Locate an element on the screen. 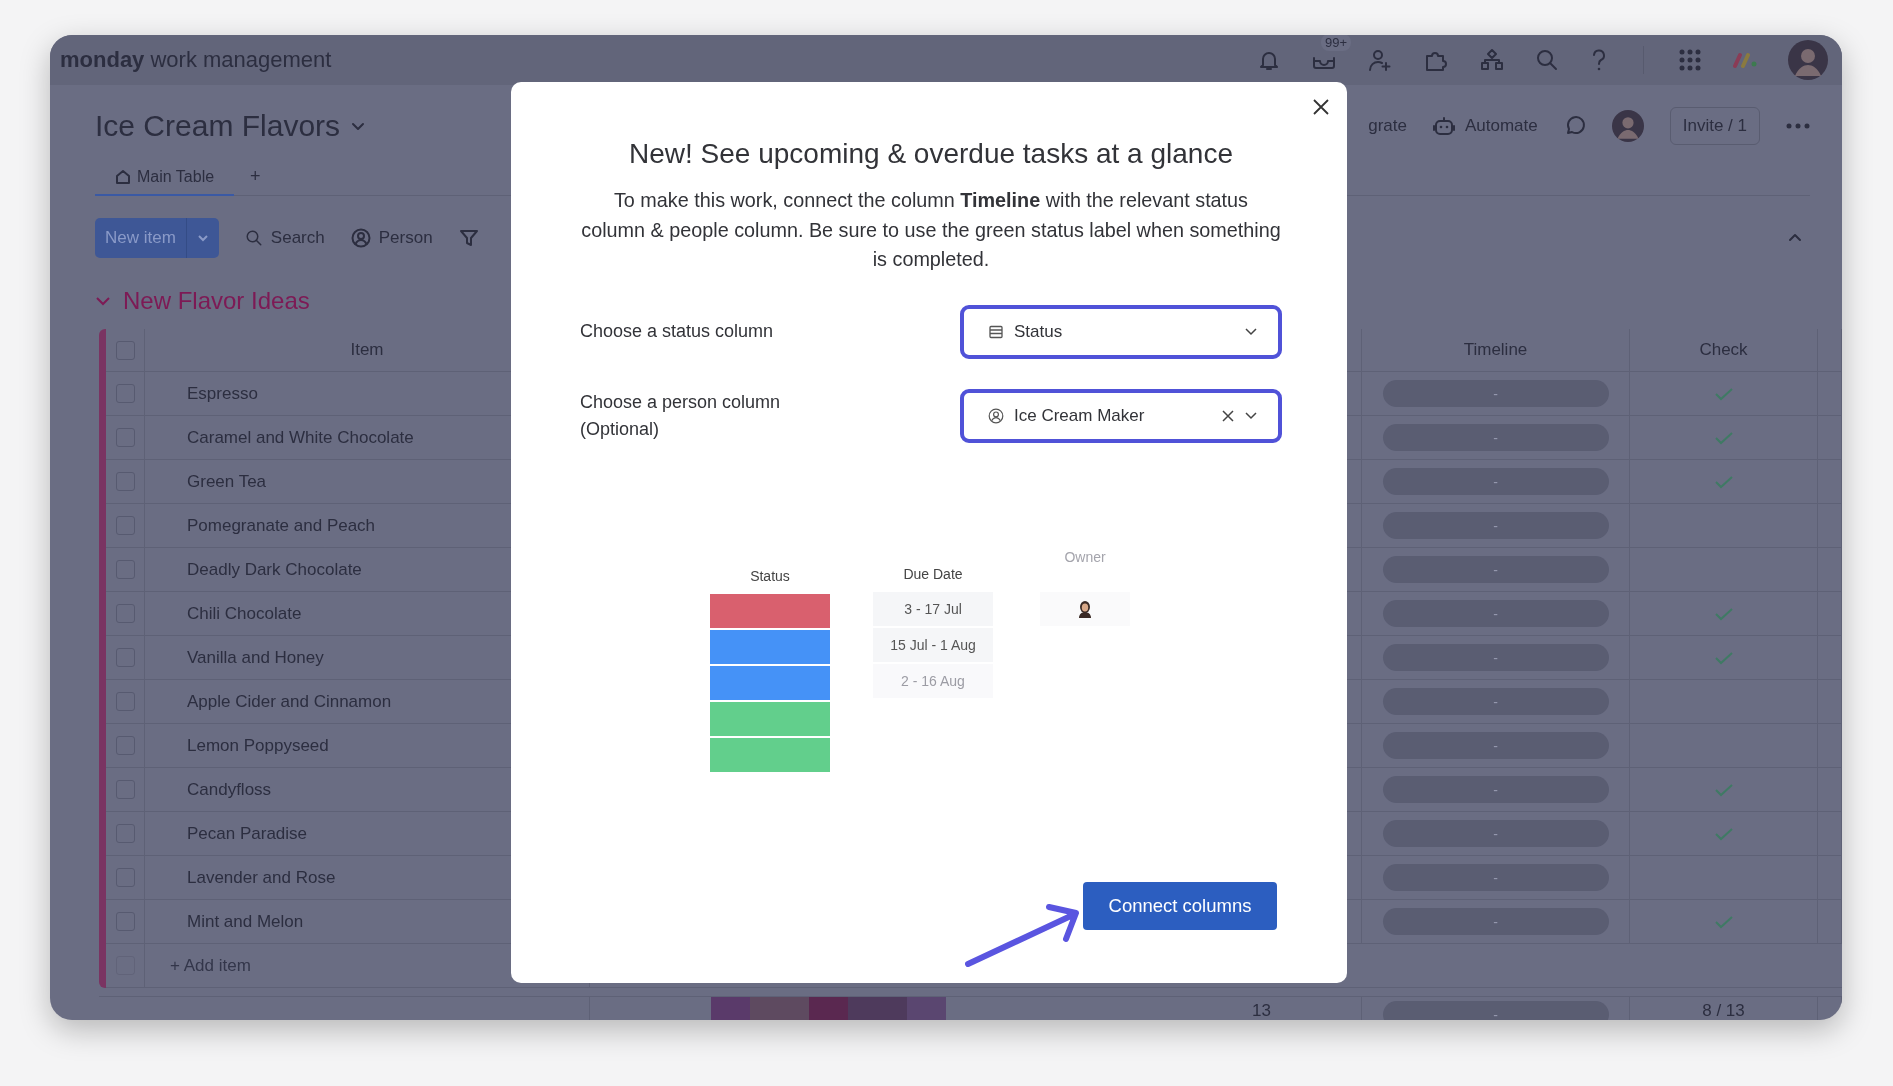 The height and width of the screenshot is (1086, 1893). home-icon is located at coordinates (123, 177).